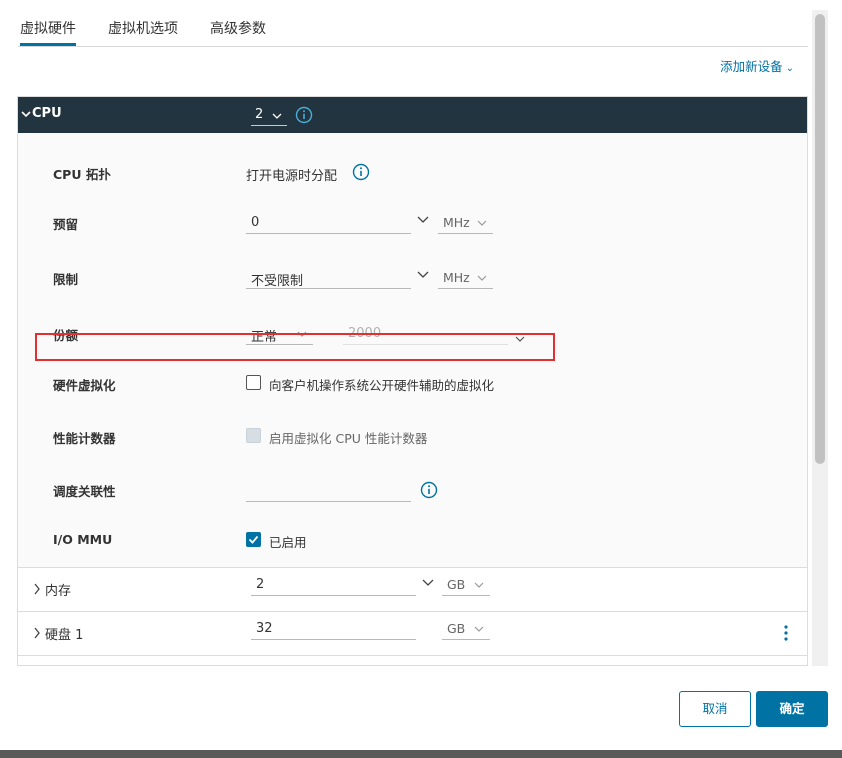  I want to click on cpu-count-value: 2, so click(259, 114).